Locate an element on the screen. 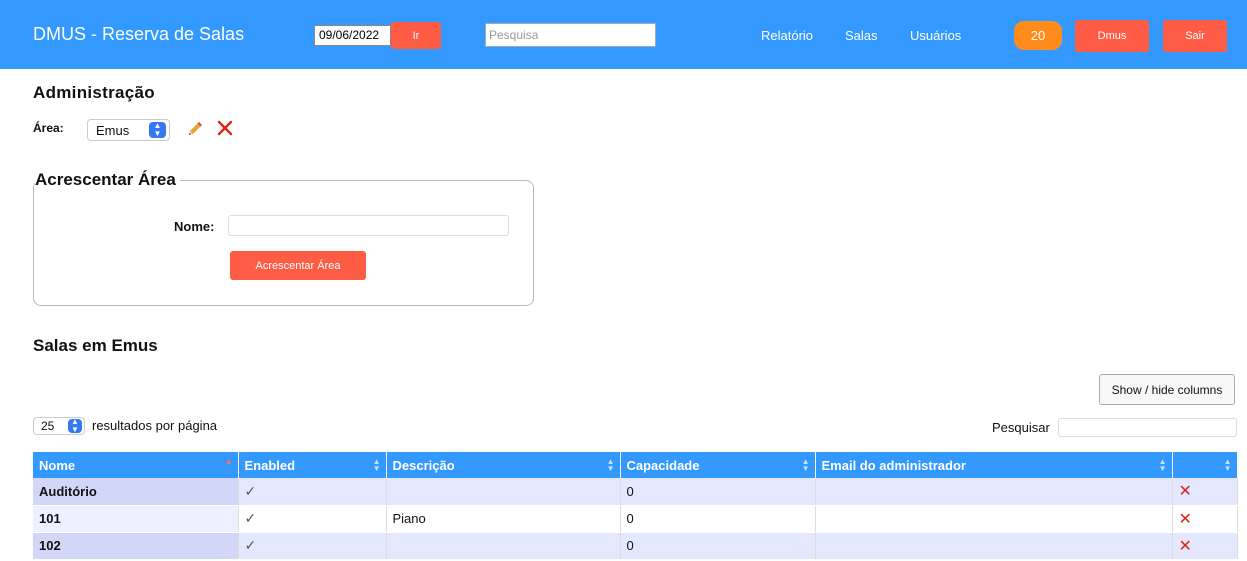 The height and width of the screenshot is (561, 1247). cell-descricao: Piano is located at coordinates (503, 519).